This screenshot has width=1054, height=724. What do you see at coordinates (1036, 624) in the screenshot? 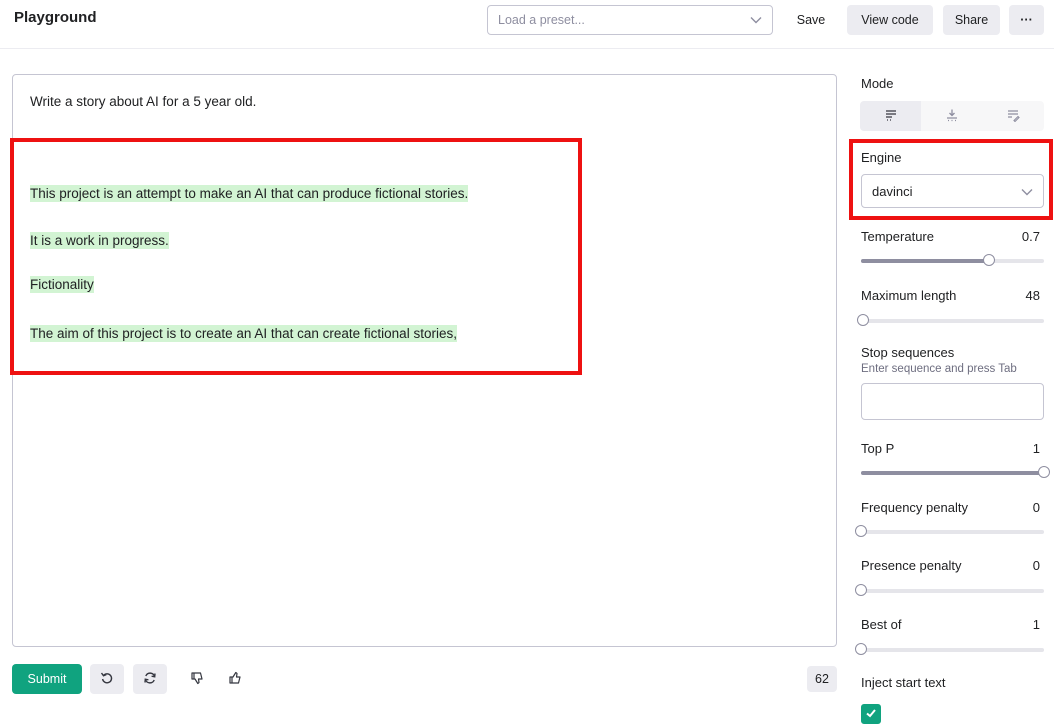
I see `best-of-value: 1` at bounding box center [1036, 624].